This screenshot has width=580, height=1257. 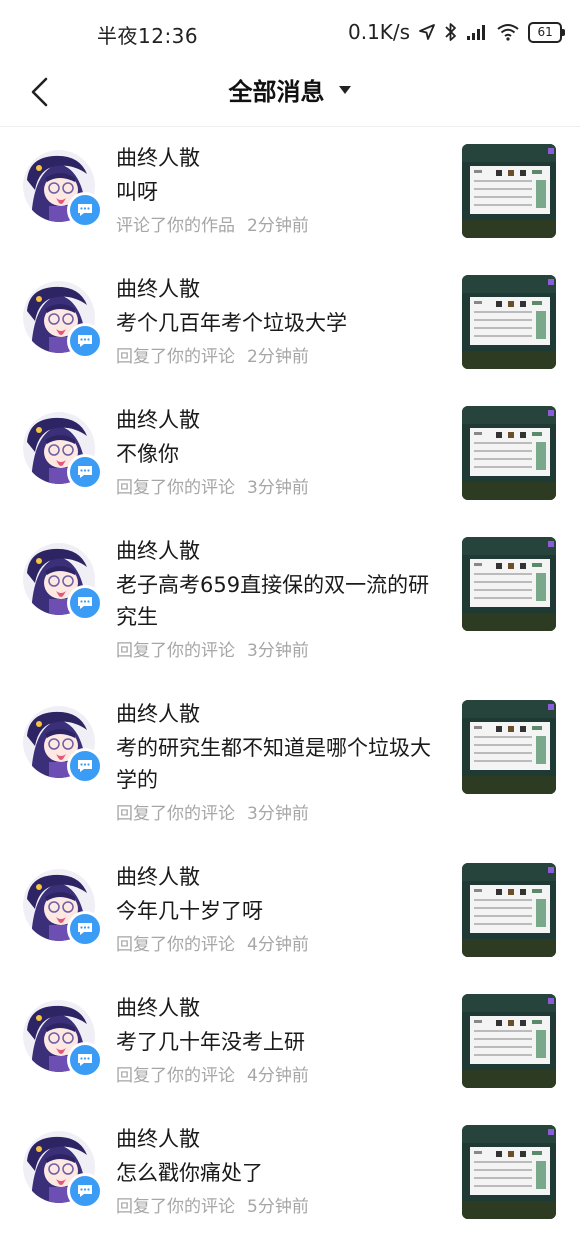 What do you see at coordinates (189, 1173) in the screenshot?
I see `message-content: 怎么戳你痛处了` at bounding box center [189, 1173].